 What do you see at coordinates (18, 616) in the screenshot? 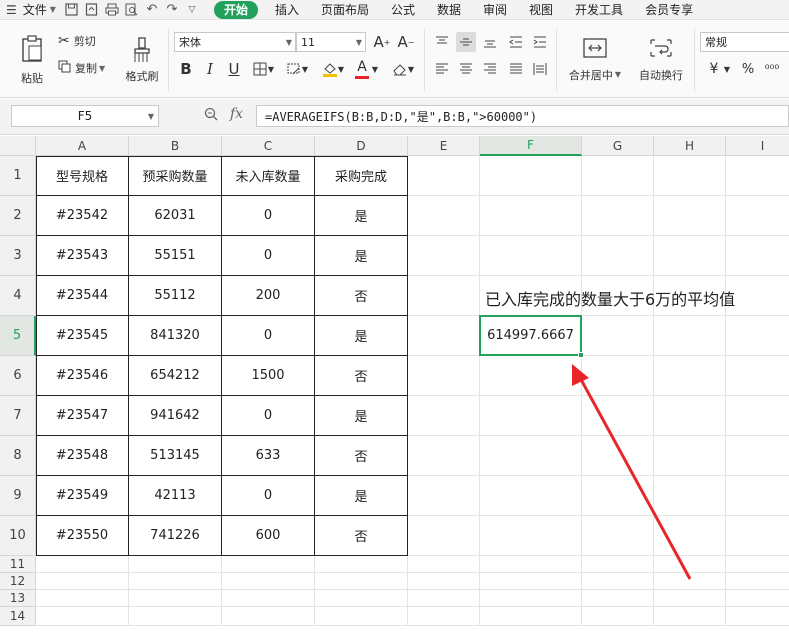
I see `row-header-14: 14` at bounding box center [18, 616].